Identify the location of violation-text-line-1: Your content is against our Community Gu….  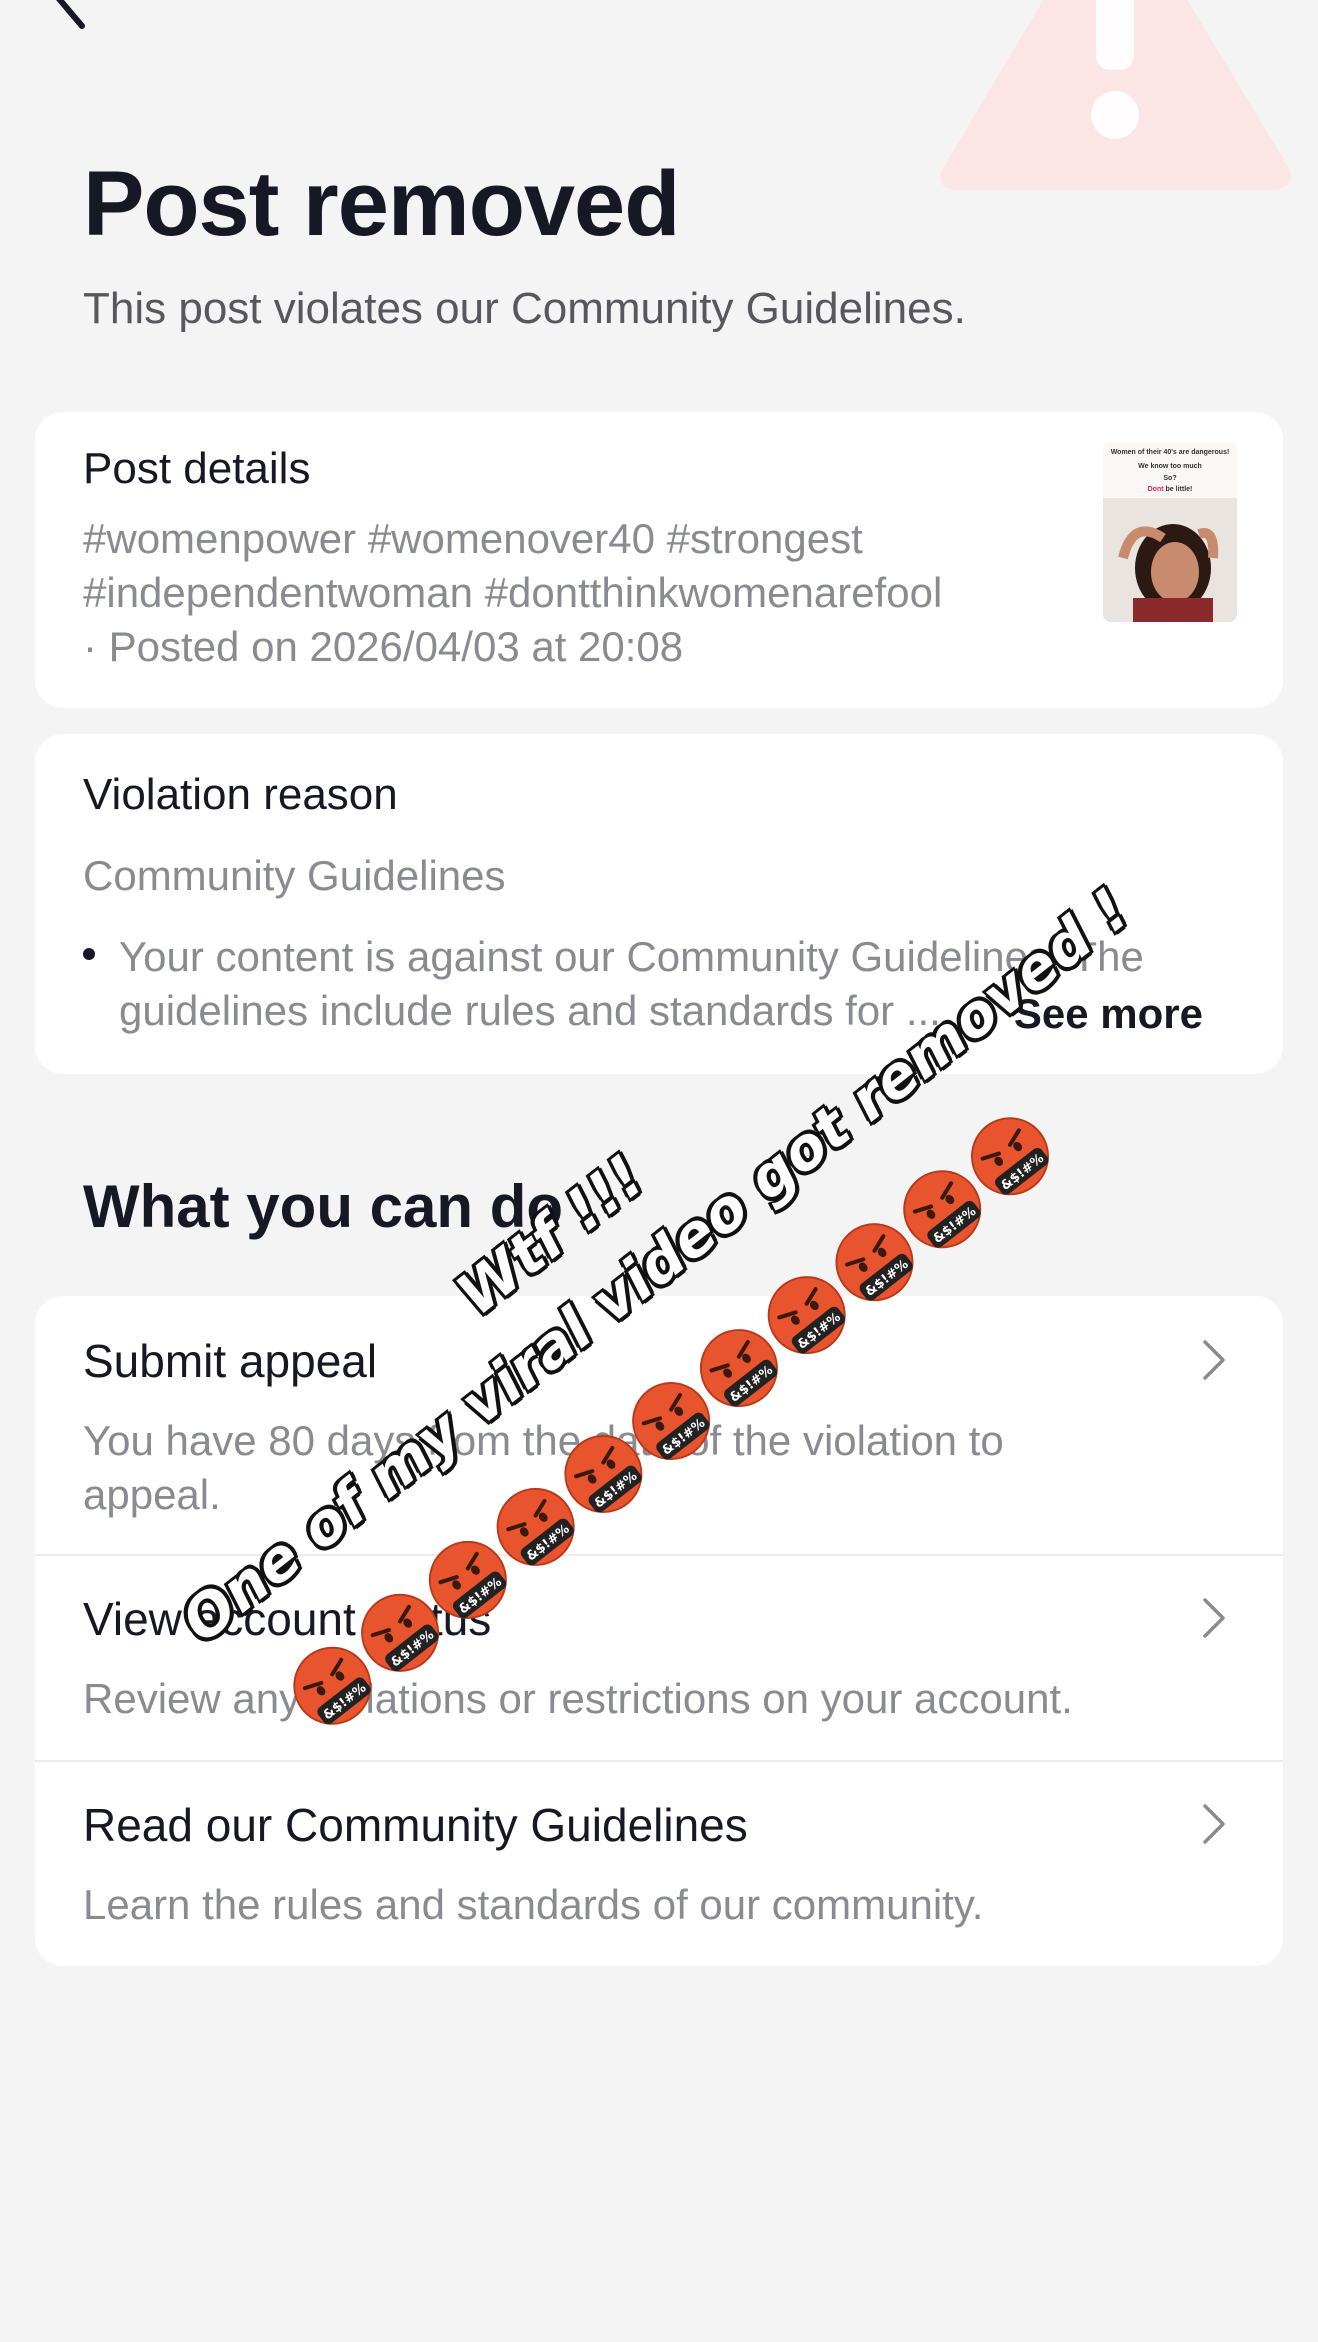
(631, 956).